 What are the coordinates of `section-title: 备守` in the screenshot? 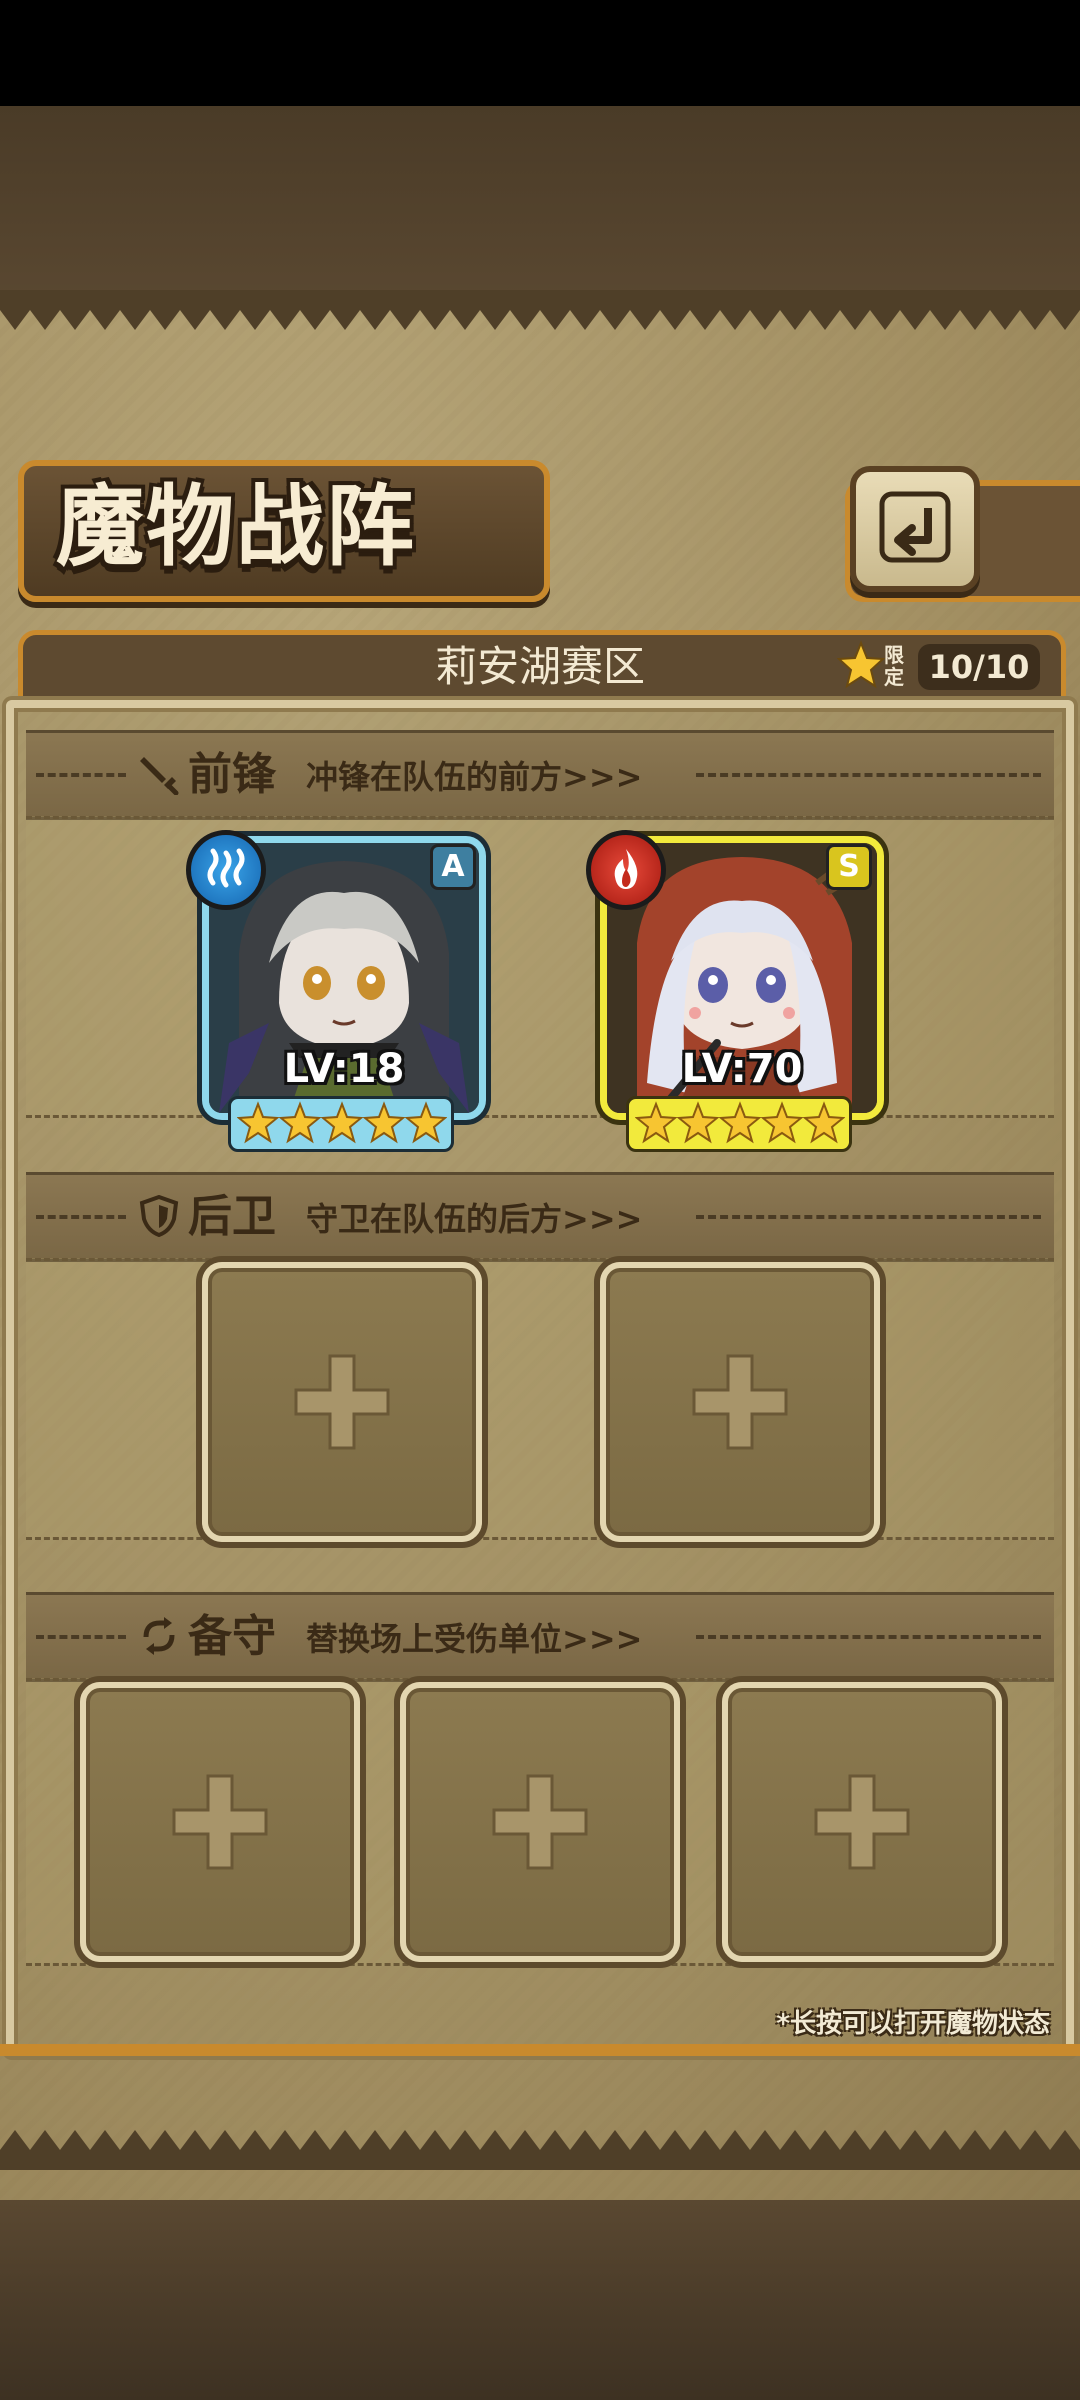 It's located at (232, 1636).